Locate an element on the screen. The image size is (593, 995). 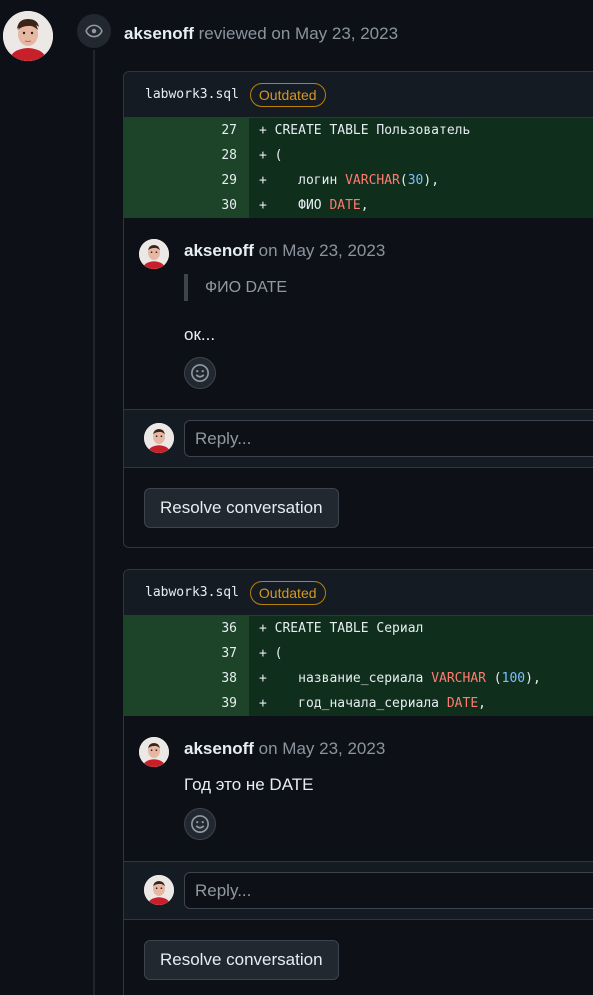
diff-line: 36 + CREATE TABLE Сериал is located at coordinates (358, 628).